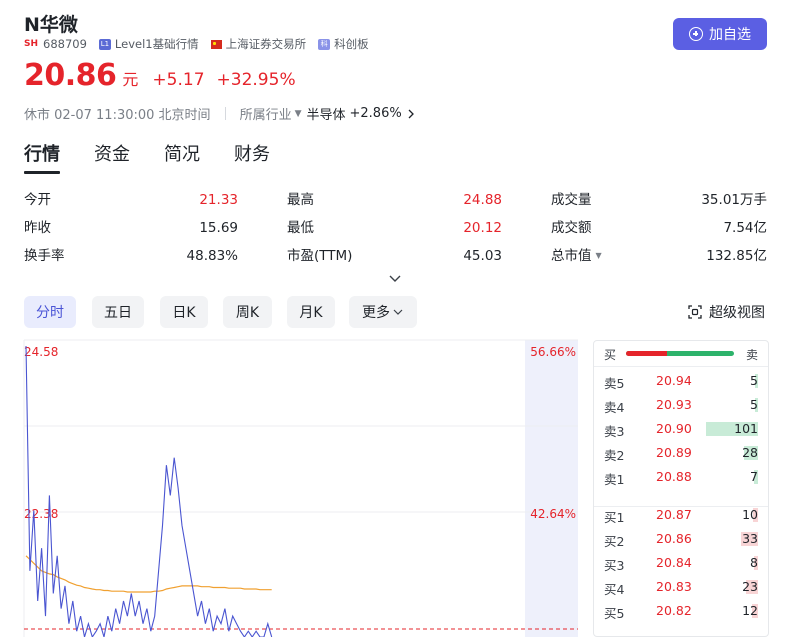  What do you see at coordinates (51, 25) in the screenshot?
I see `stock-name: N华微` at bounding box center [51, 25].